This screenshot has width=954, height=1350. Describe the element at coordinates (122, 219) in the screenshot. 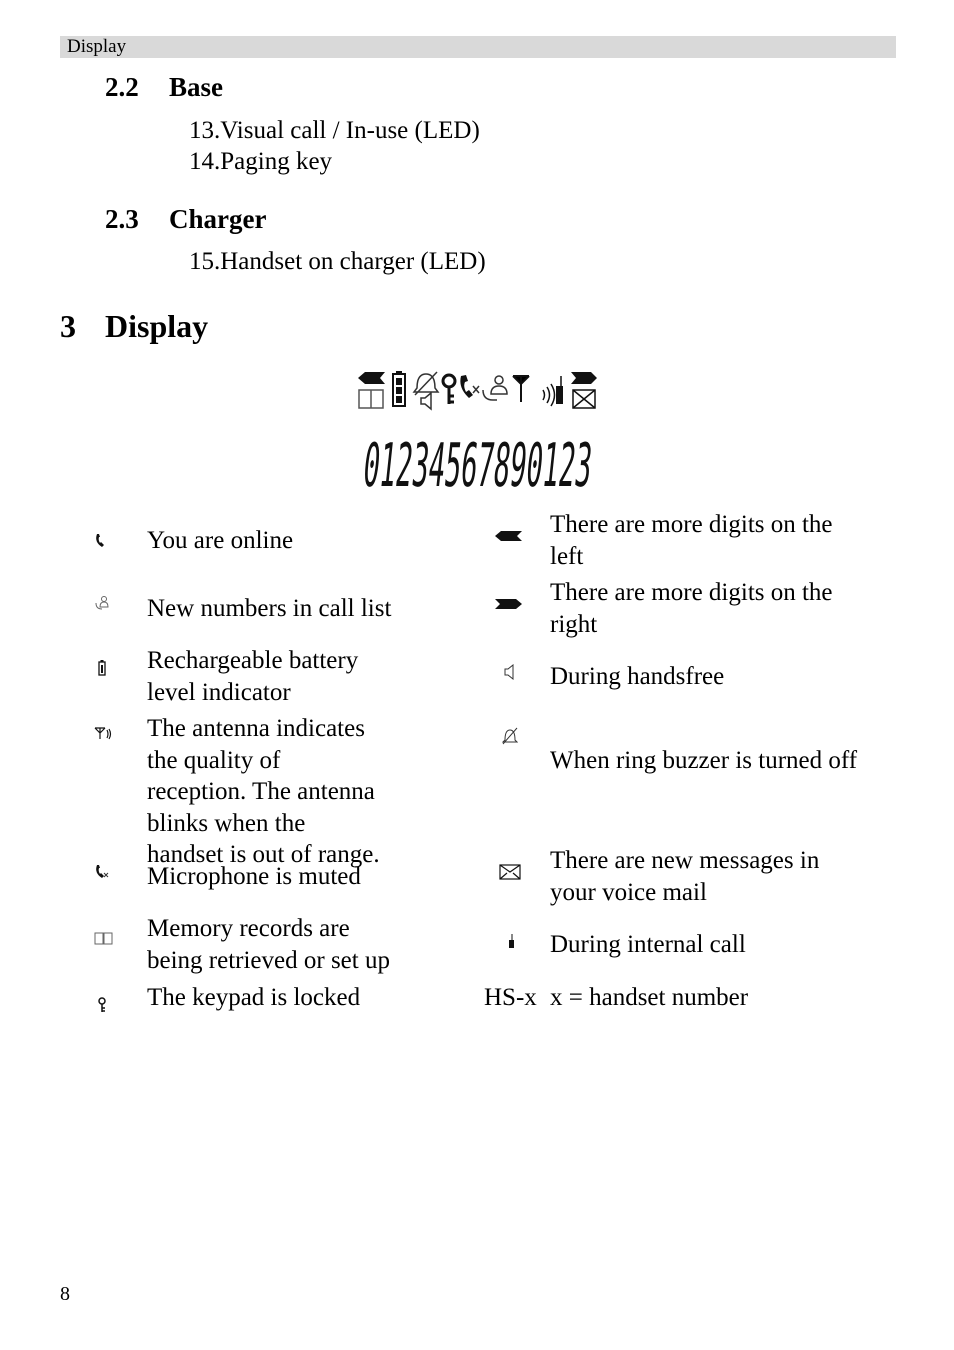

I see `section-number: 2.3` at that location.